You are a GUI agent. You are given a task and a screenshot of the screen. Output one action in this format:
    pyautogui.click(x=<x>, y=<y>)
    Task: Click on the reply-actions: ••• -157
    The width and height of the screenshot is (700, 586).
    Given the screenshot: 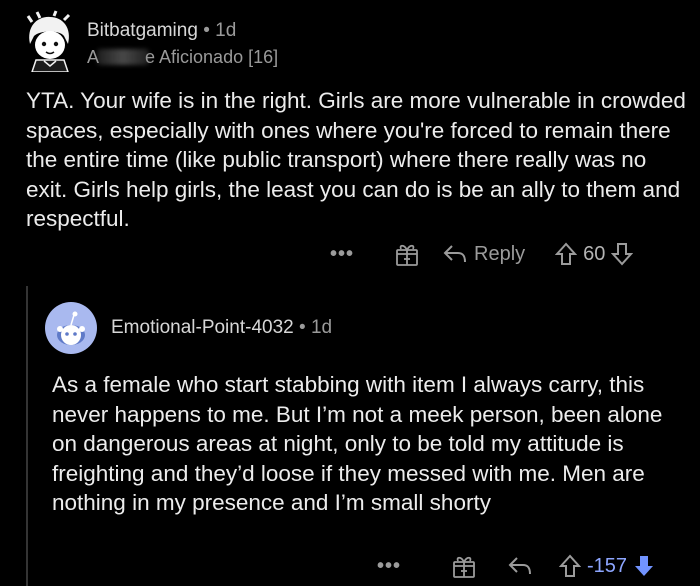 What is the action you would take?
    pyautogui.click(x=516, y=566)
    